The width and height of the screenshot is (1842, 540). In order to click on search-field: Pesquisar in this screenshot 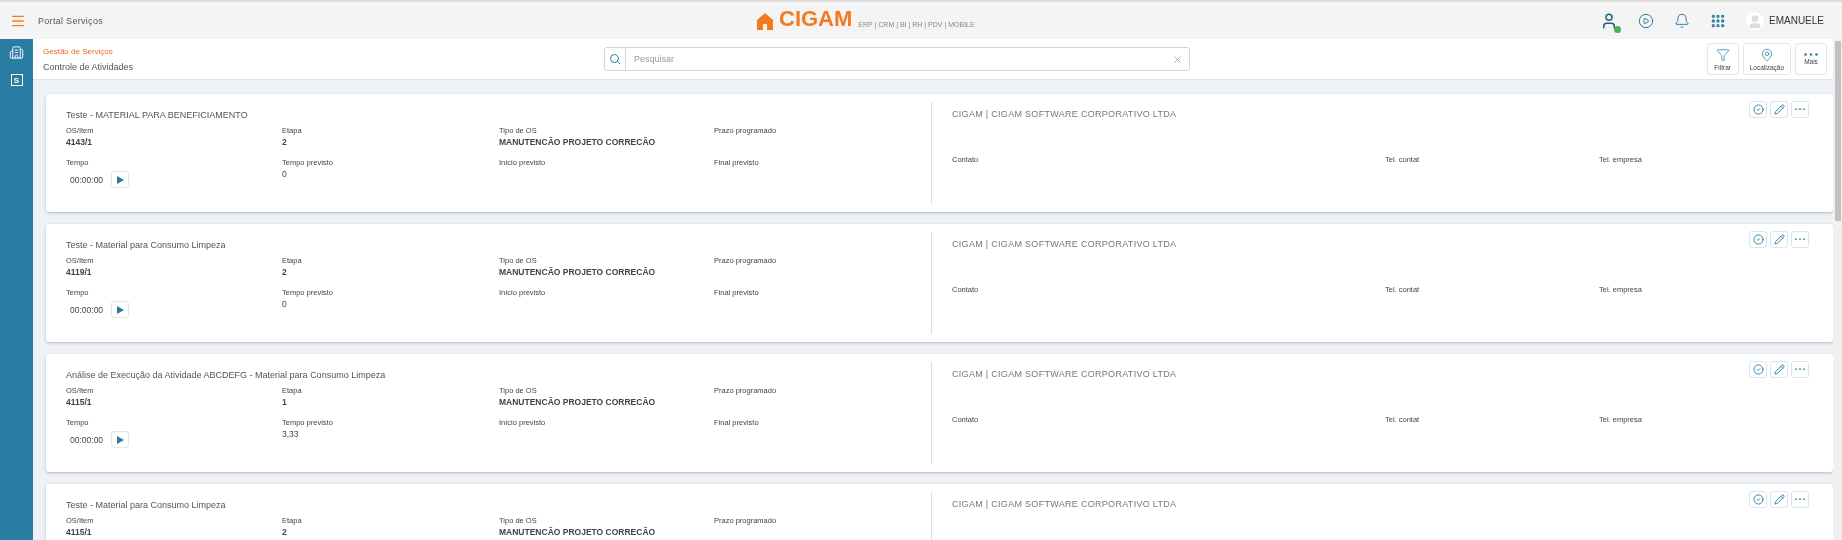, I will do `click(897, 59)`.